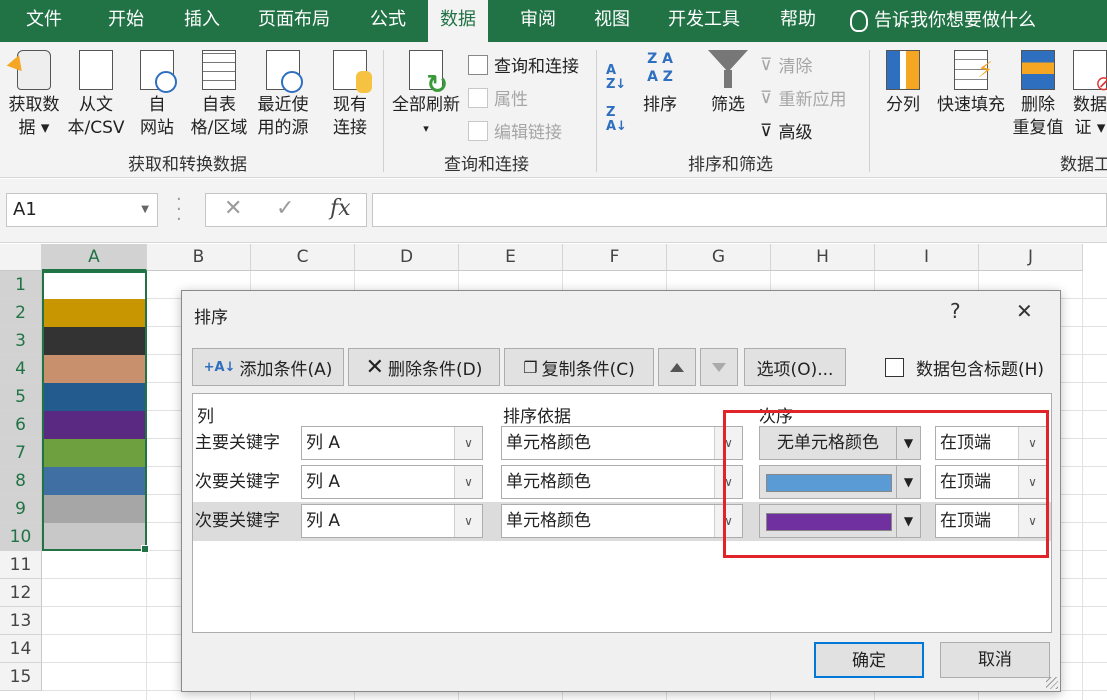 The width and height of the screenshot is (1107, 700). Describe the element at coordinates (21, 341) in the screenshot. I see `row-header-3: 3` at that location.